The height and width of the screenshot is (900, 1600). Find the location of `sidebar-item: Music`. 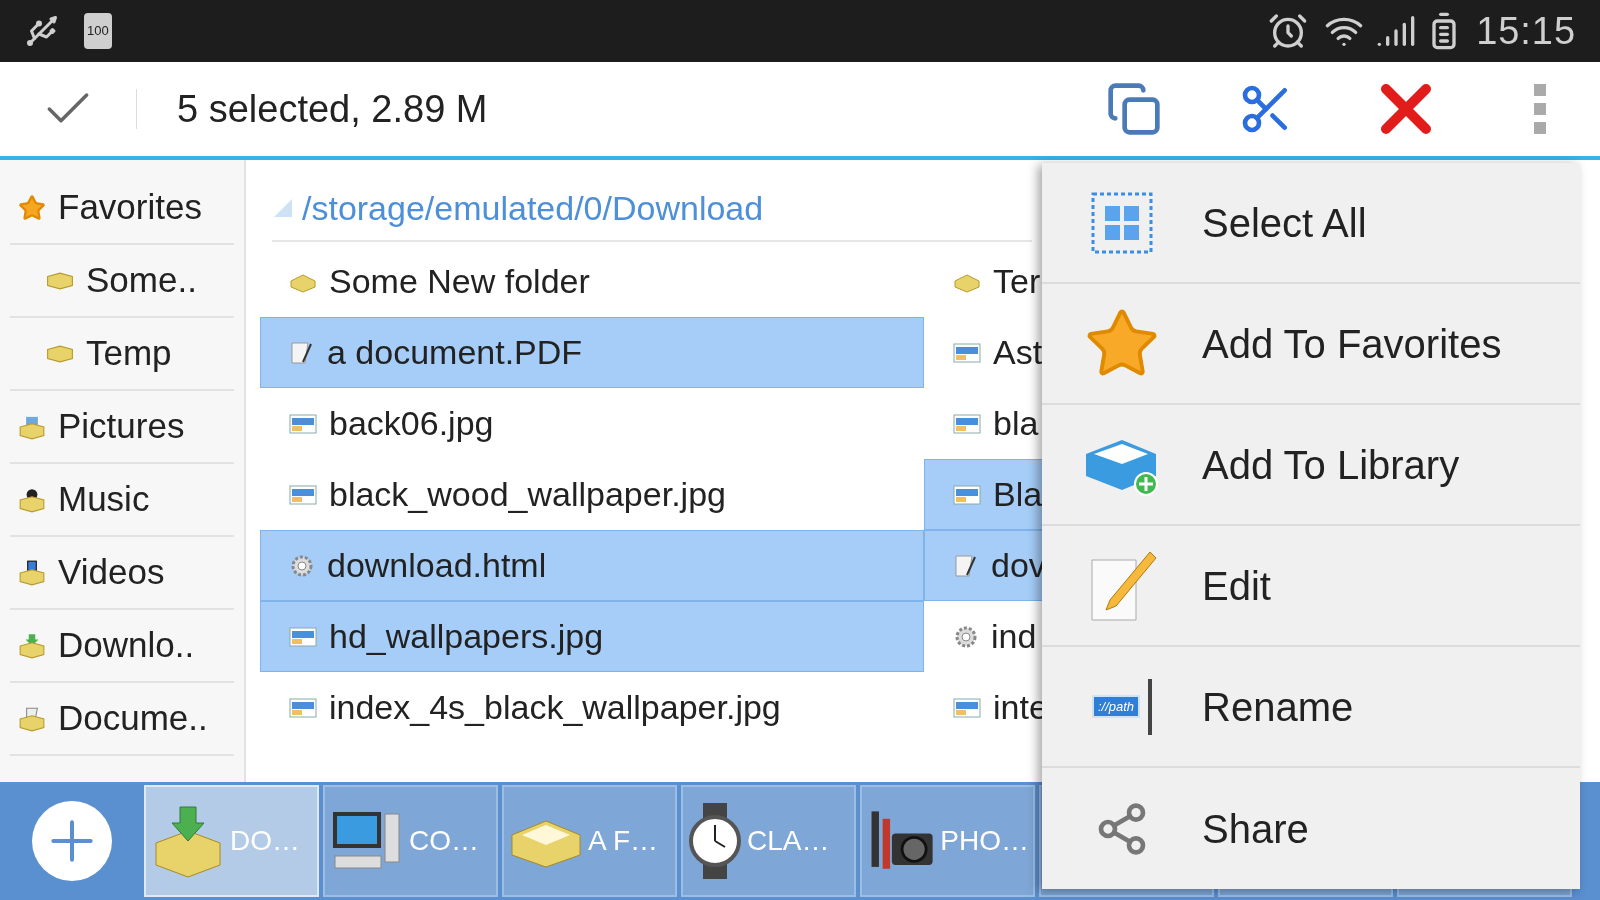

sidebar-item: Music is located at coordinates (122, 500).